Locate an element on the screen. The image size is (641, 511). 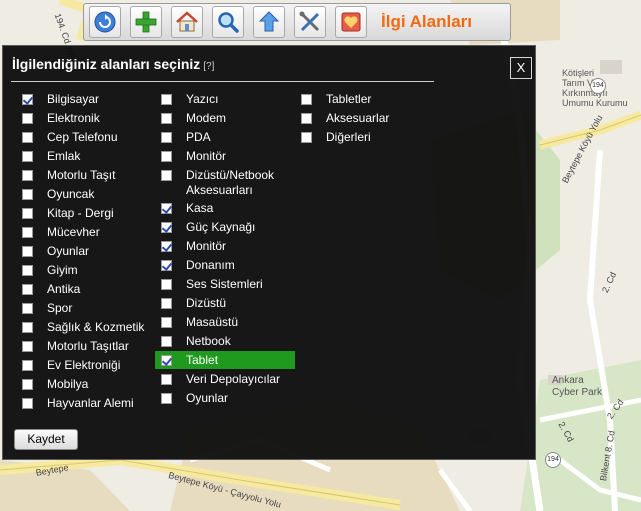
interest-label: Masaüstü is located at coordinates (212, 322).